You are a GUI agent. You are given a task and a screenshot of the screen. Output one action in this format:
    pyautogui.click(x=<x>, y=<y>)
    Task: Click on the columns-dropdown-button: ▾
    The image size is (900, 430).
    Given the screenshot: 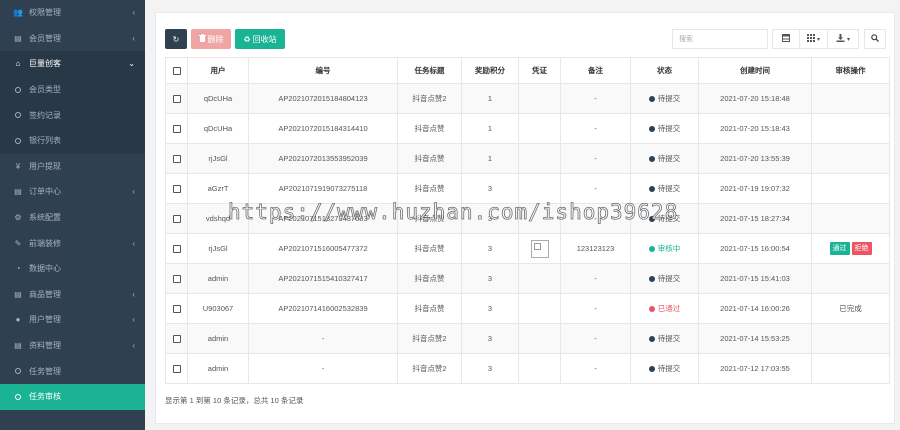 What is the action you would take?
    pyautogui.click(x=814, y=39)
    